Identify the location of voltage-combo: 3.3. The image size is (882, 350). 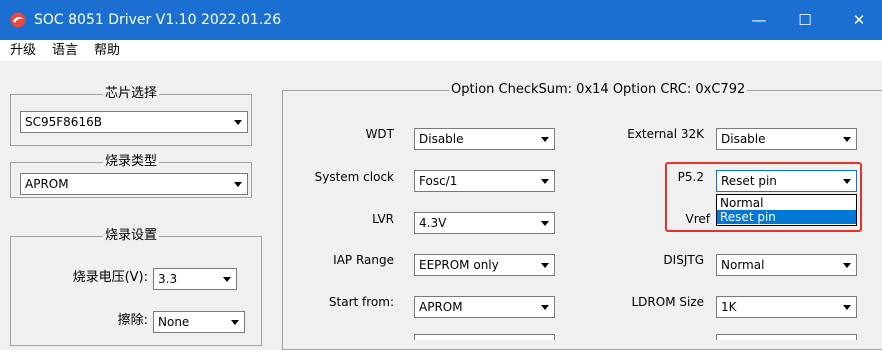
(195, 279).